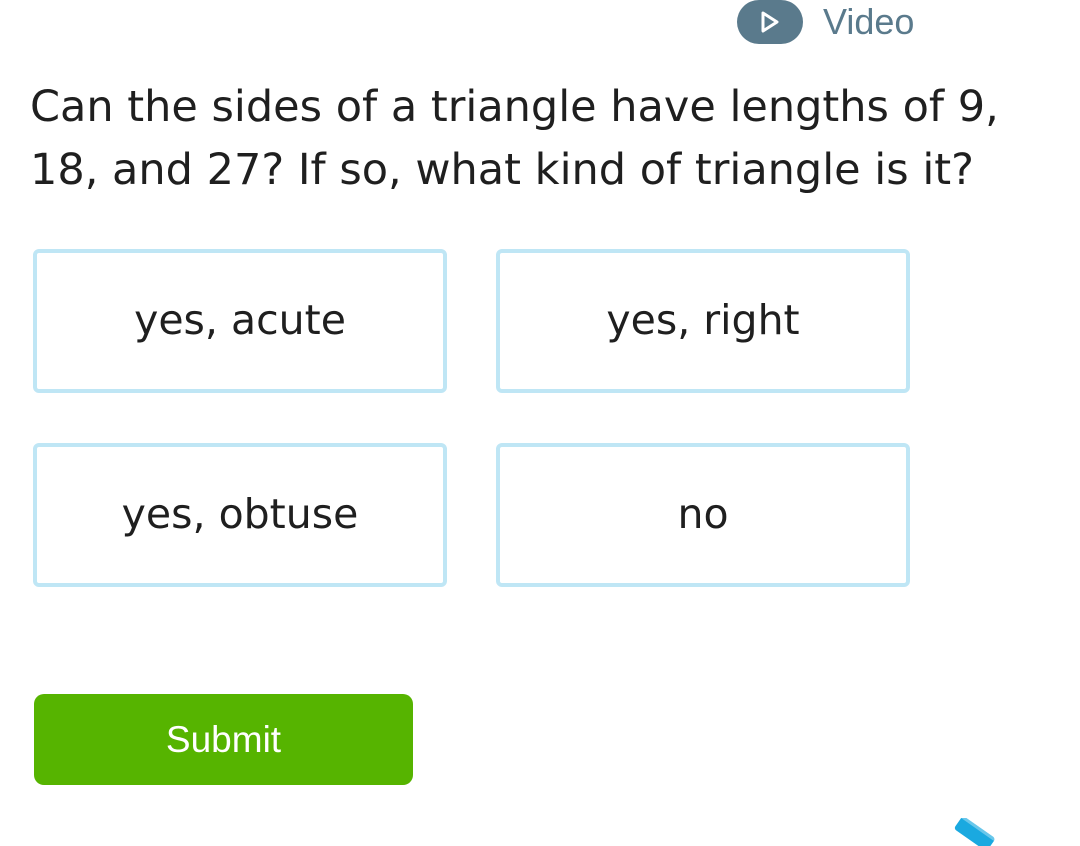  What do you see at coordinates (770, 22) in the screenshot?
I see `play-icon` at bounding box center [770, 22].